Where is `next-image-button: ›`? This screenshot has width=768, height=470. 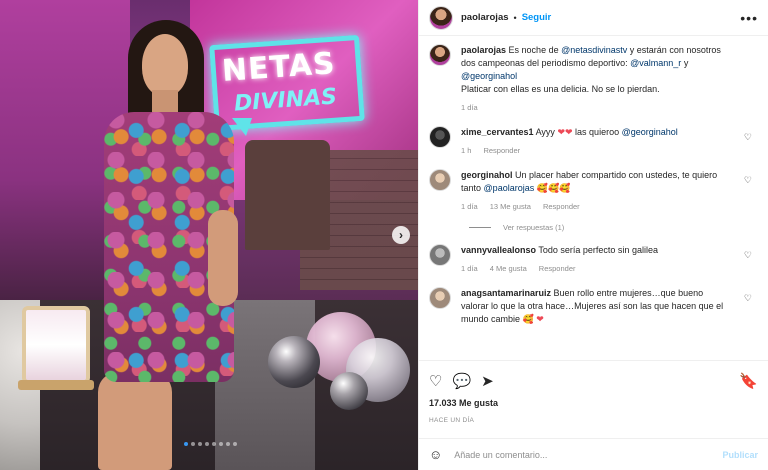 next-image-button: › is located at coordinates (401, 235).